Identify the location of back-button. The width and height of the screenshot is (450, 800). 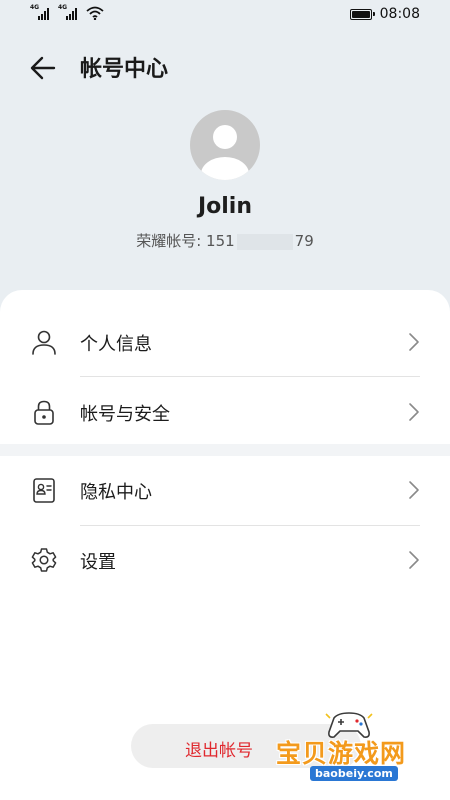
(44, 68).